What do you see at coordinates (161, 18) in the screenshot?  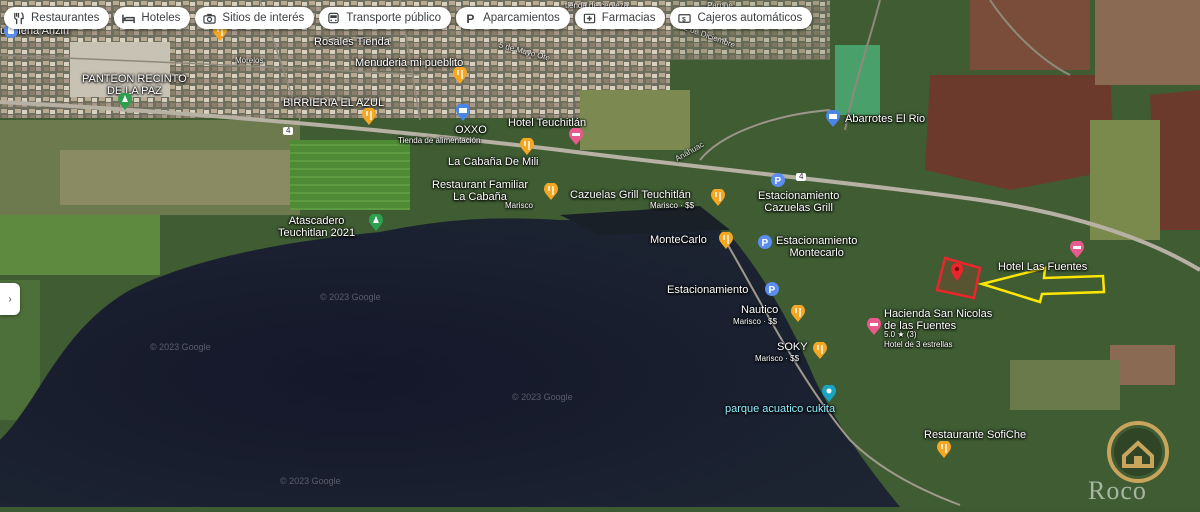 I see `chip-label: Hoteles` at bounding box center [161, 18].